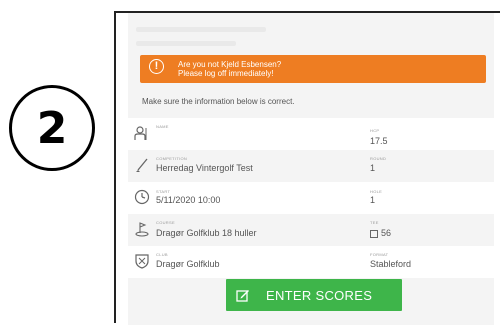  I want to click on start-value: 5/11/2020 10:00, so click(188, 200).